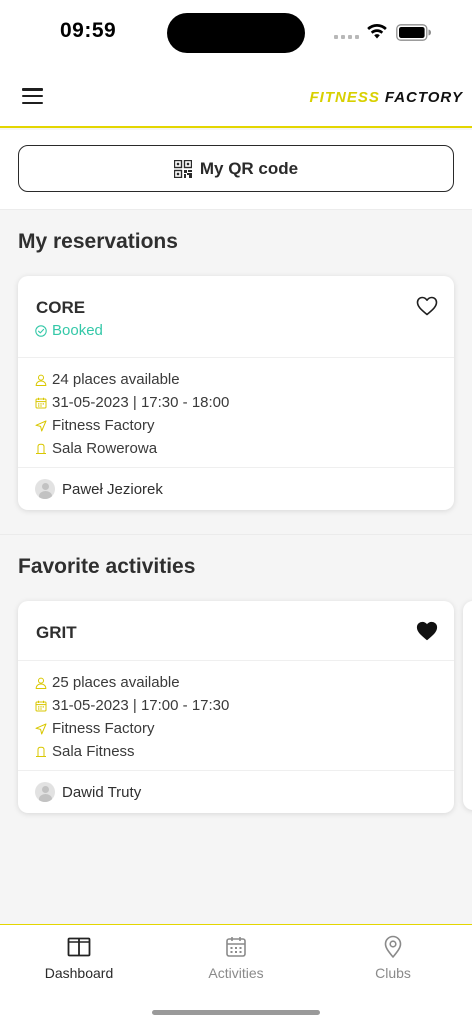 This screenshot has height=1024, width=472. I want to click on nav-dashboard-label: Dashboard, so click(79, 973).